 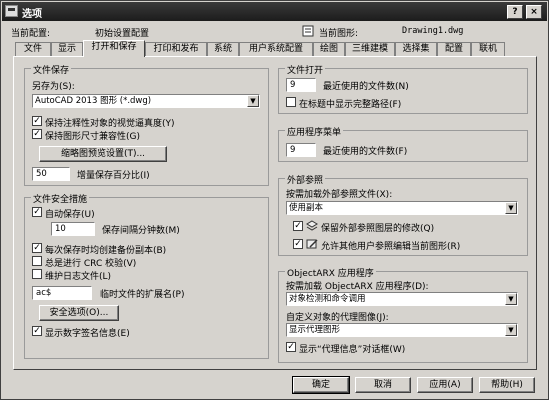 What do you see at coordinates (515, 12) in the screenshot?
I see `help-title-button: ?` at bounding box center [515, 12].